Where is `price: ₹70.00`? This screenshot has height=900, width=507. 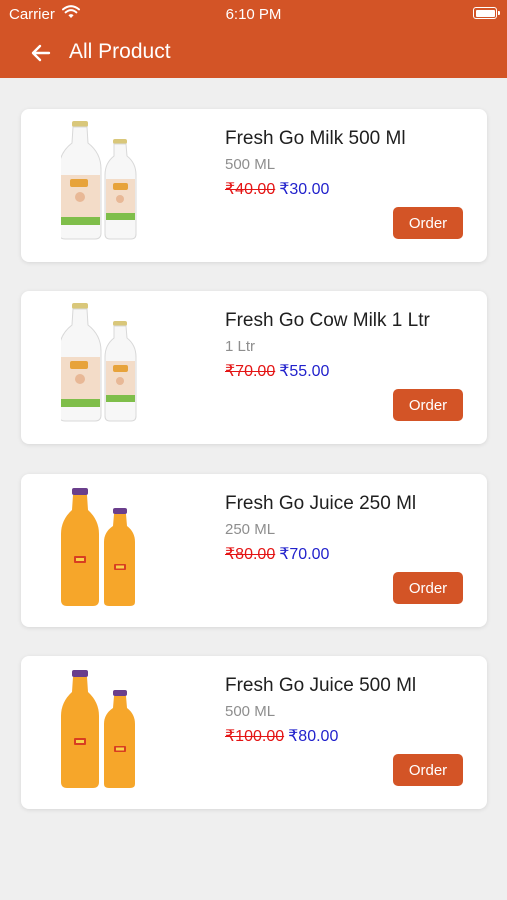
price: ₹70.00 is located at coordinates (304, 554).